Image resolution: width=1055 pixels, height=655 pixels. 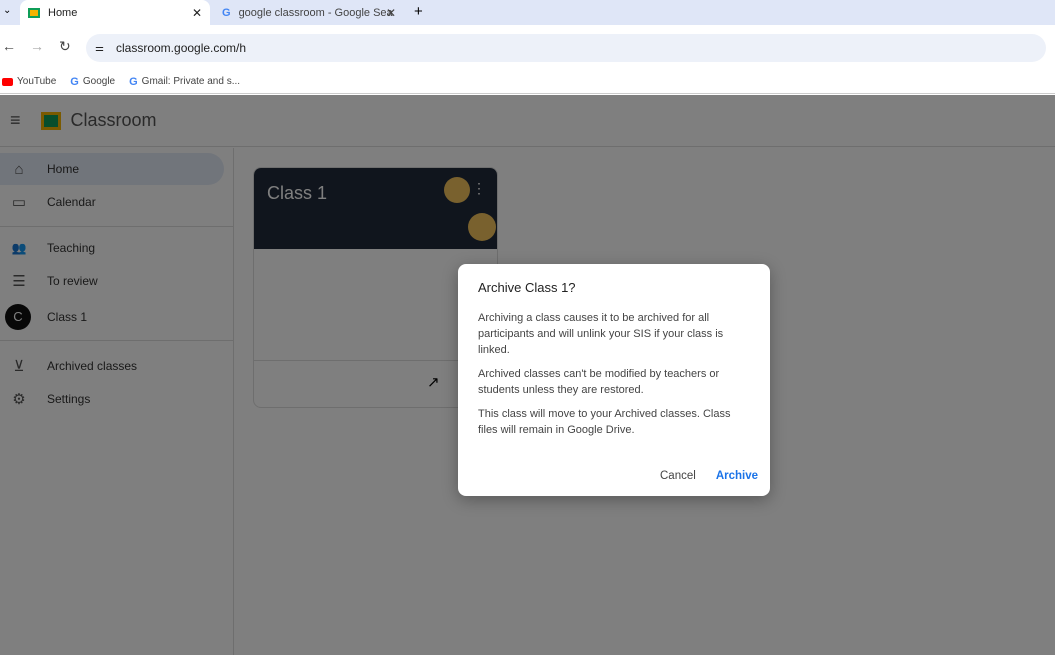 What do you see at coordinates (737, 476) in the screenshot?
I see `archive-button: Archive` at bounding box center [737, 476].